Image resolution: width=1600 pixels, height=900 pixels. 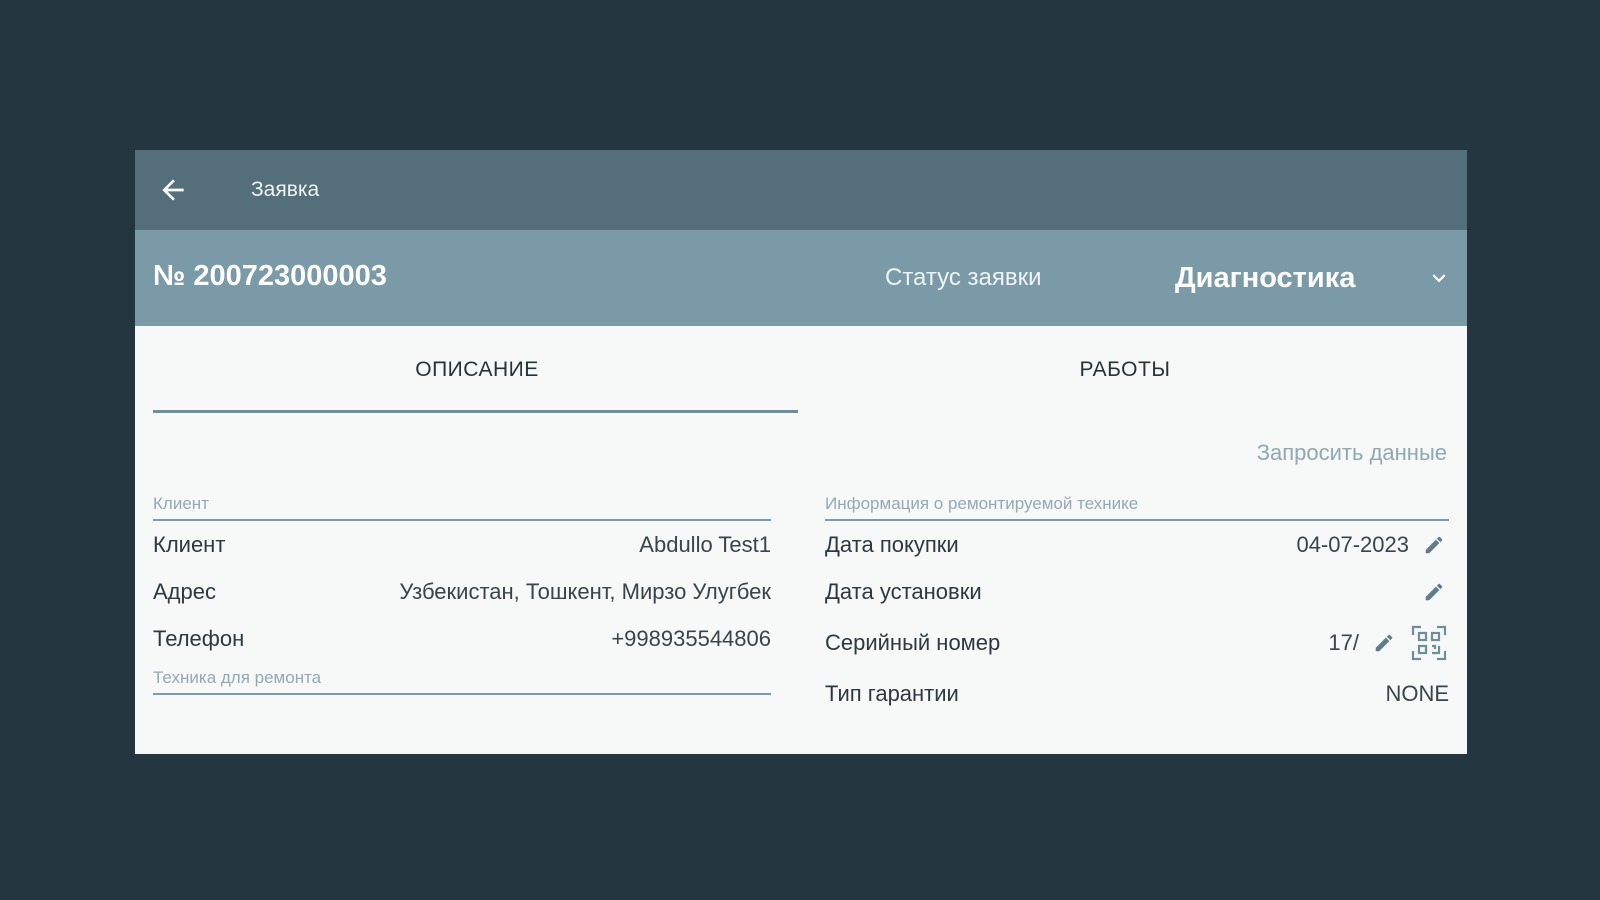 I want to click on scan-serial-button, so click(x=1429, y=643).